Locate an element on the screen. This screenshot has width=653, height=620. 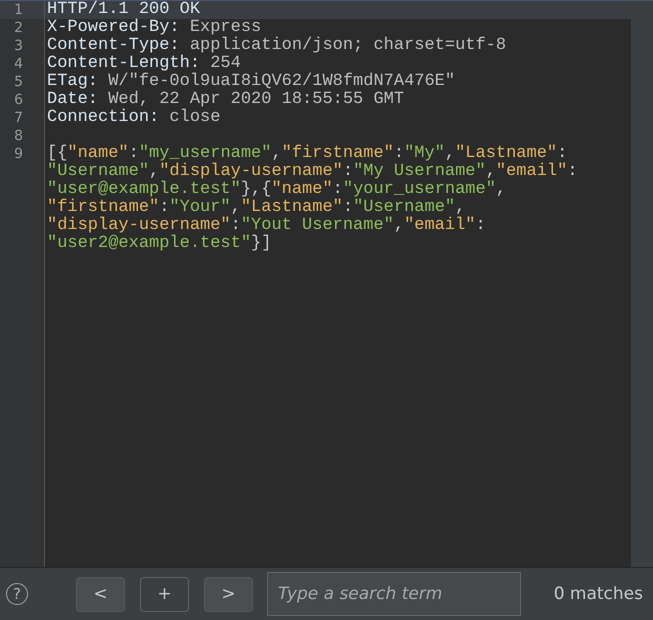
code-line: "user2@example.test"}] is located at coordinates (159, 243).